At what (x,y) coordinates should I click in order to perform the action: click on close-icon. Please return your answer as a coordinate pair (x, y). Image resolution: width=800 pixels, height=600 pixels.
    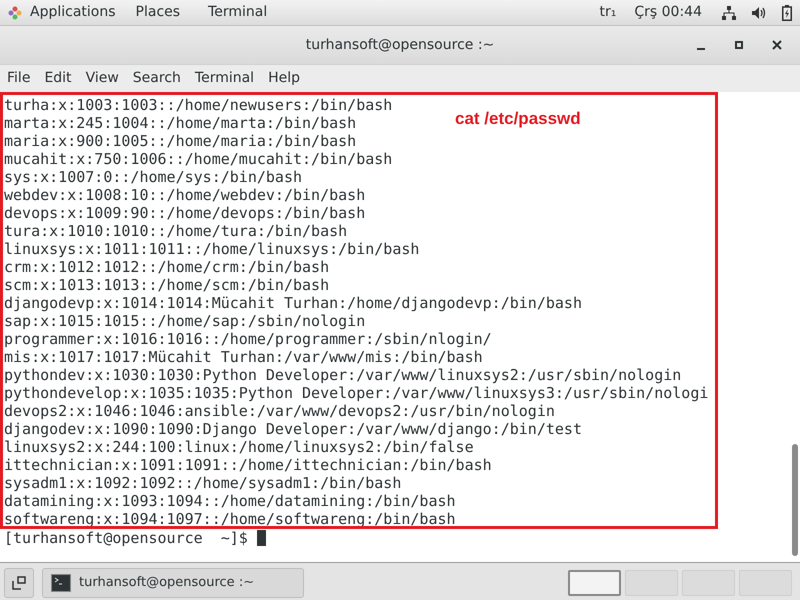
    Looking at the image, I should click on (777, 45).